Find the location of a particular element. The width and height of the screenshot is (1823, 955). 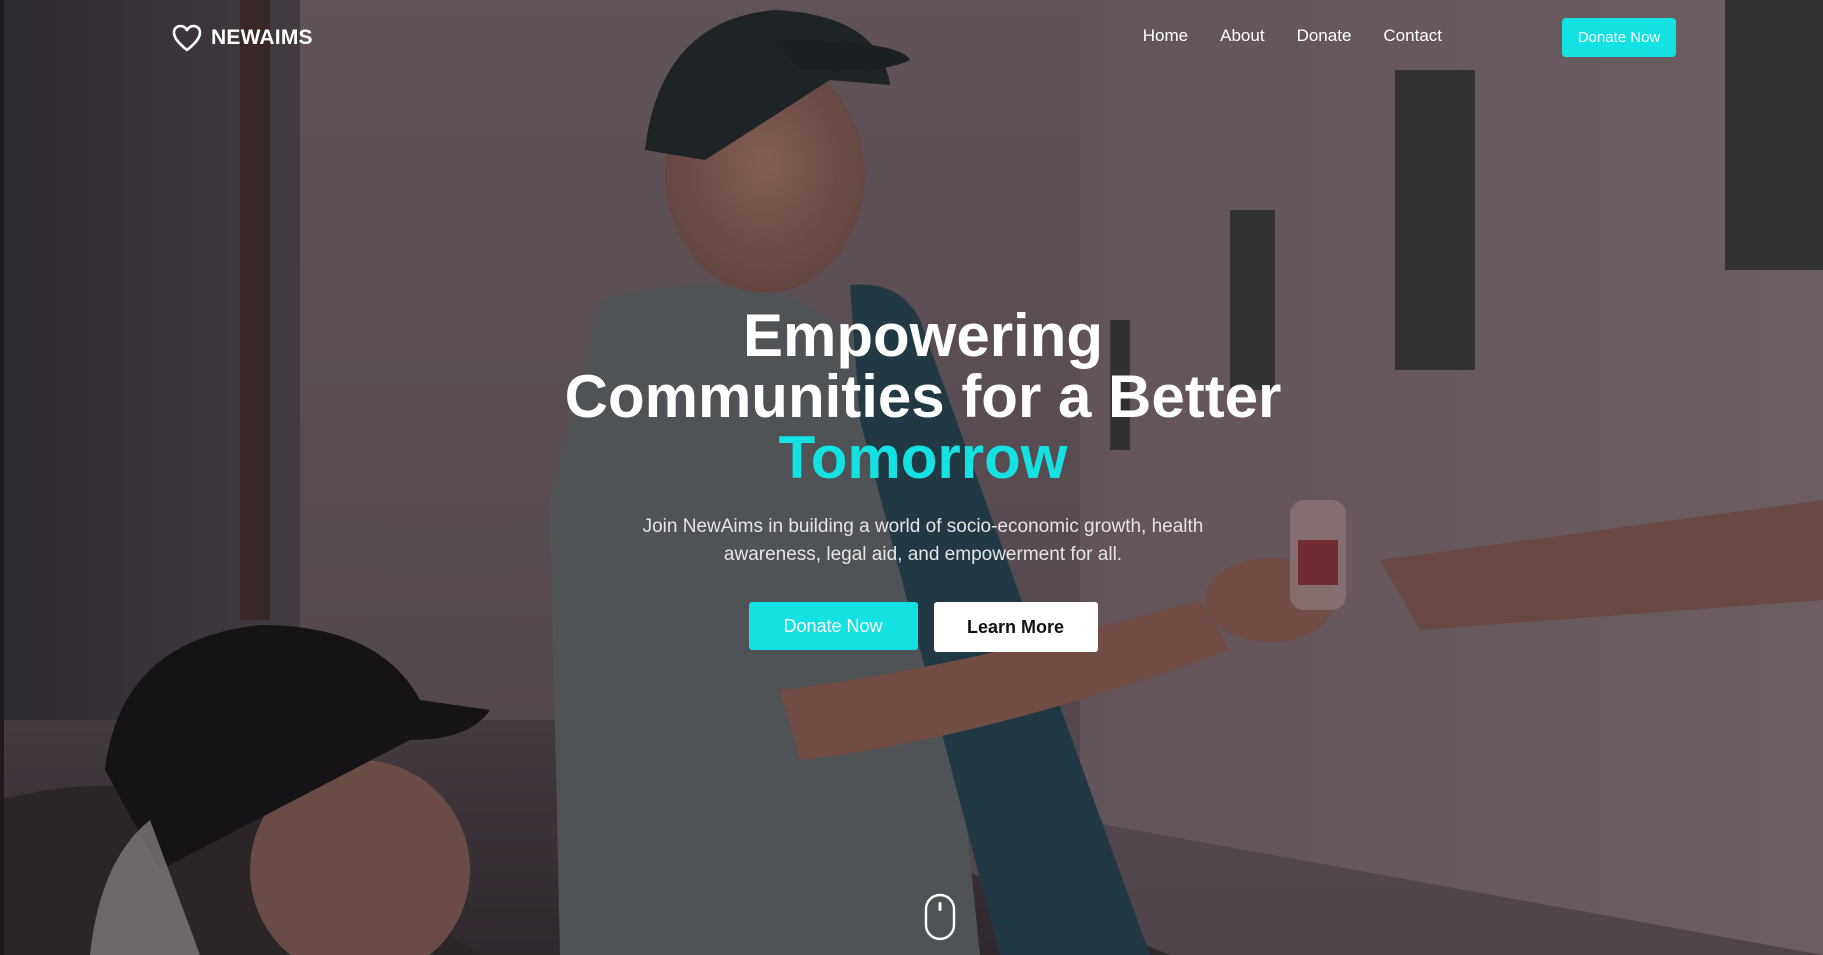

hero-title-accent: Tomorrow is located at coordinates (923, 457).